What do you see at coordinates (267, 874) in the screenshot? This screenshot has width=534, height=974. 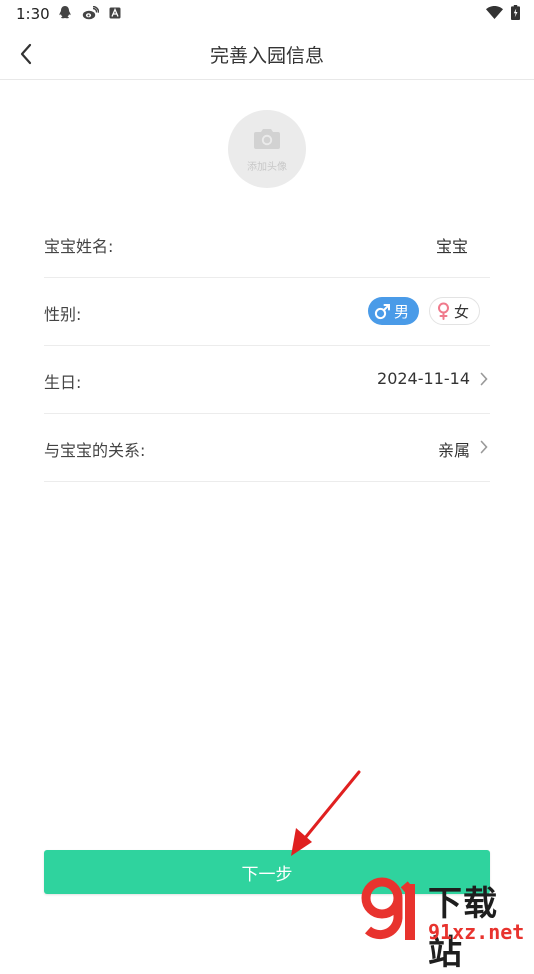 I see `next-step-label: 下一步` at bounding box center [267, 874].